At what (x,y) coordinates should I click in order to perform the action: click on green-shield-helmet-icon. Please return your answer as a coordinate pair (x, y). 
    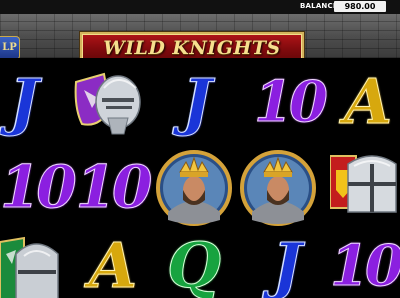
    Looking at the image, I should click on (29, 267).